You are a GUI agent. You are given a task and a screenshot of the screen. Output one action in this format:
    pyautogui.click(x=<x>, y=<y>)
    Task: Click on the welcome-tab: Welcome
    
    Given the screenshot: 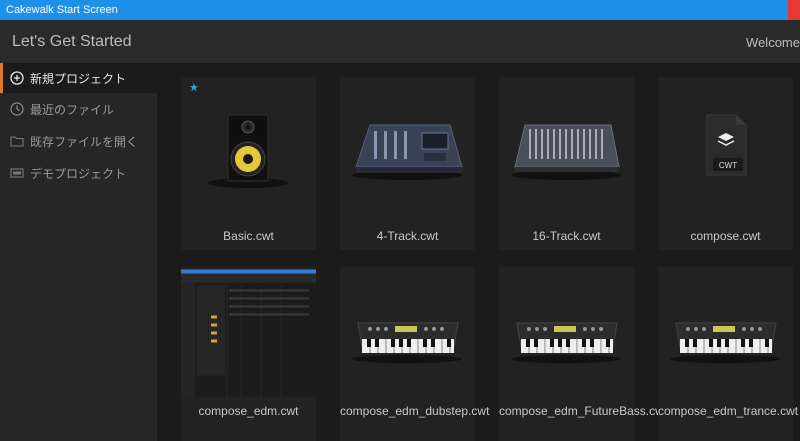 What is the action you would take?
    pyautogui.click(x=773, y=42)
    